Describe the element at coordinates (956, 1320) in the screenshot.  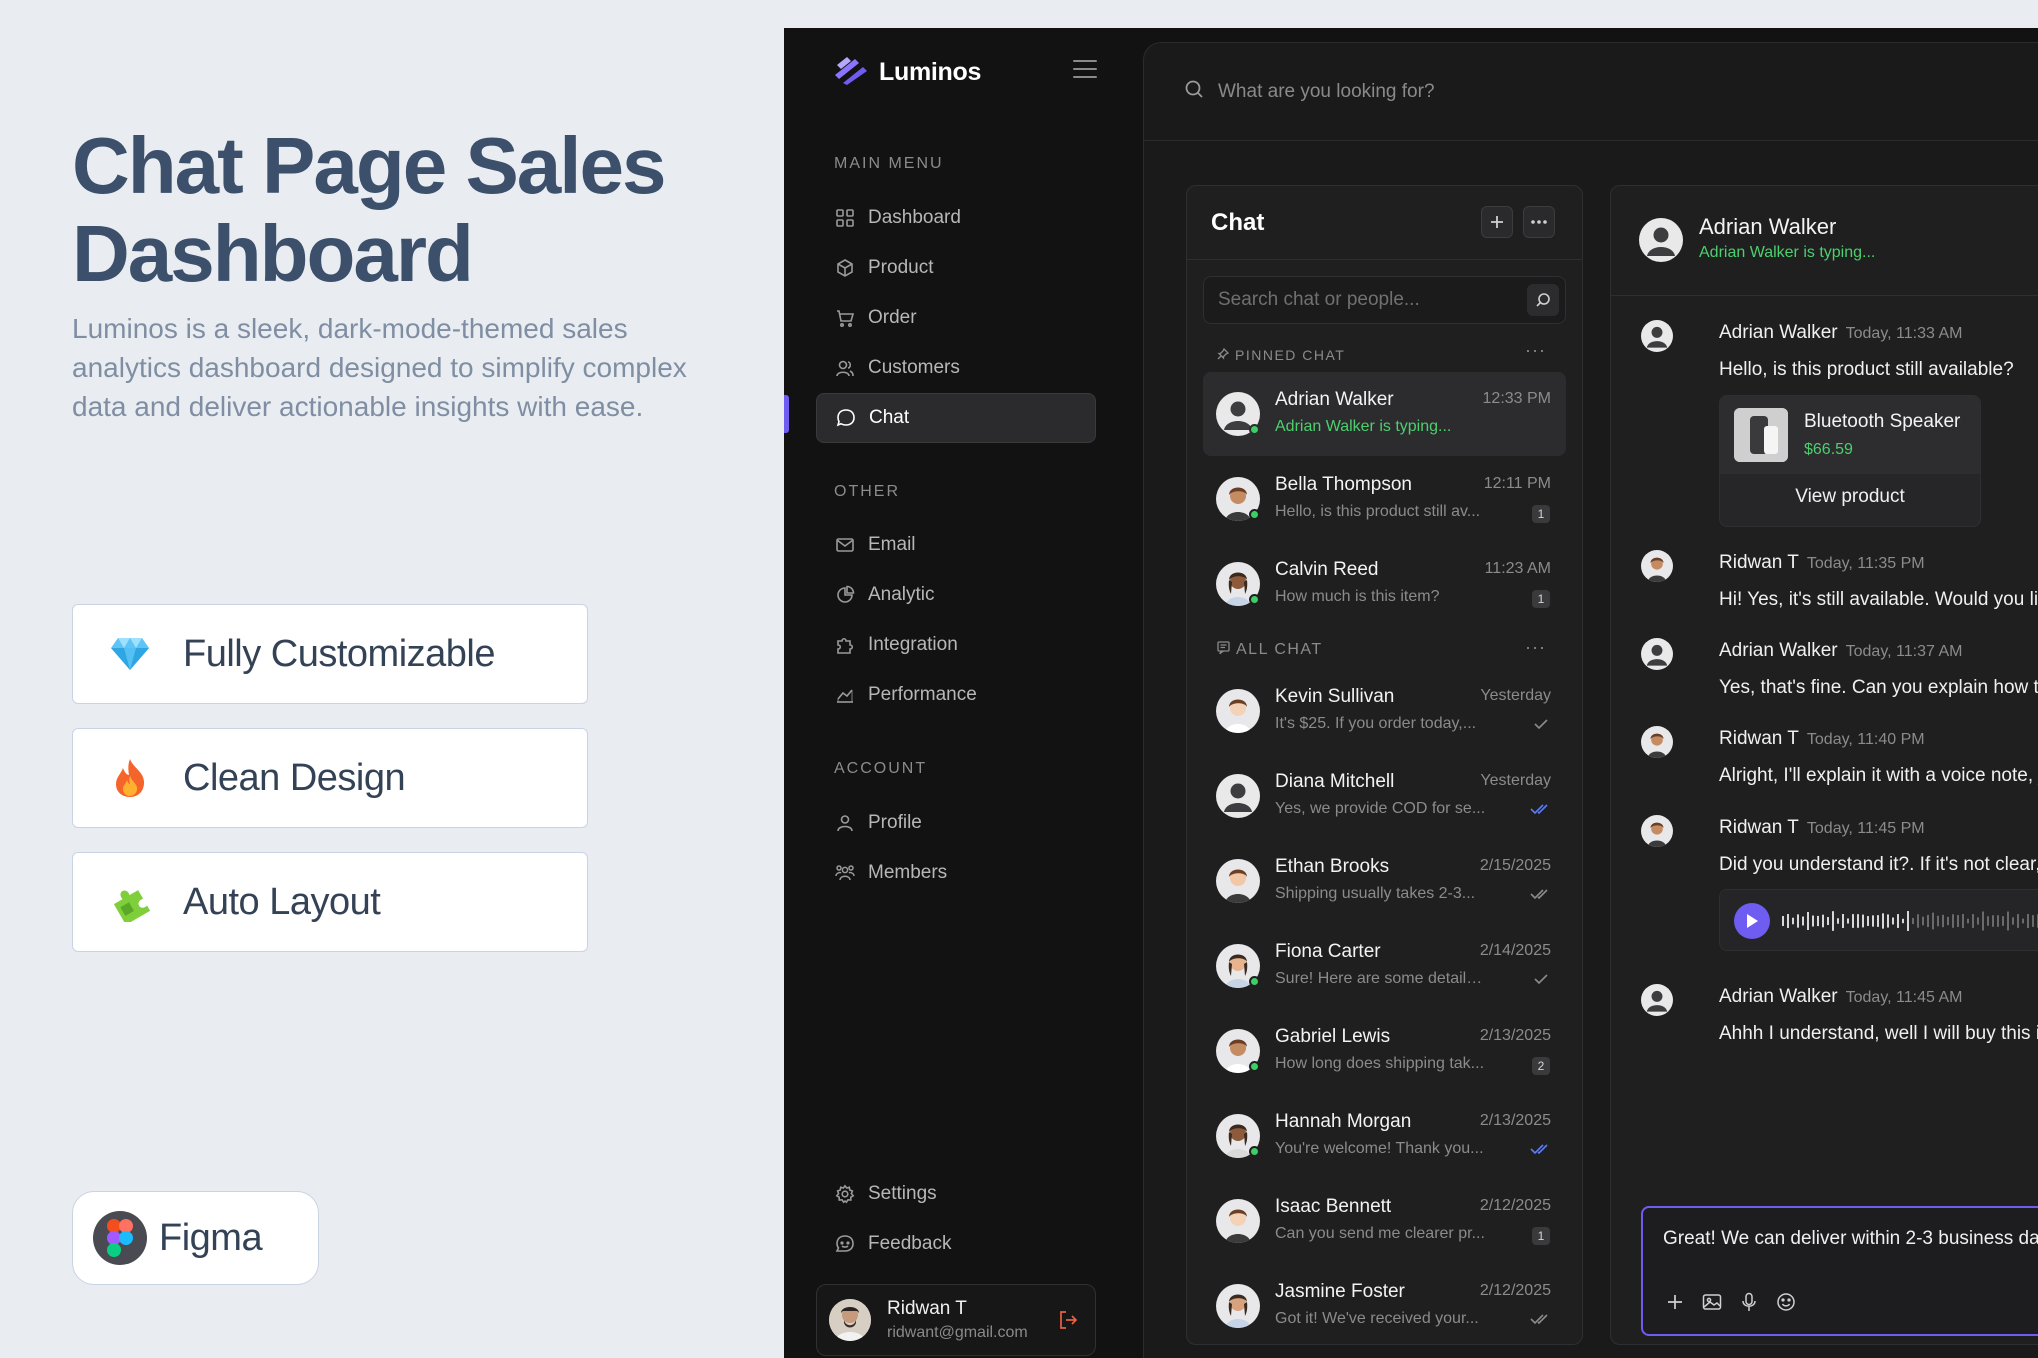
I see `current-user-card: Ridwan T ridwant@gmail.com` at that location.